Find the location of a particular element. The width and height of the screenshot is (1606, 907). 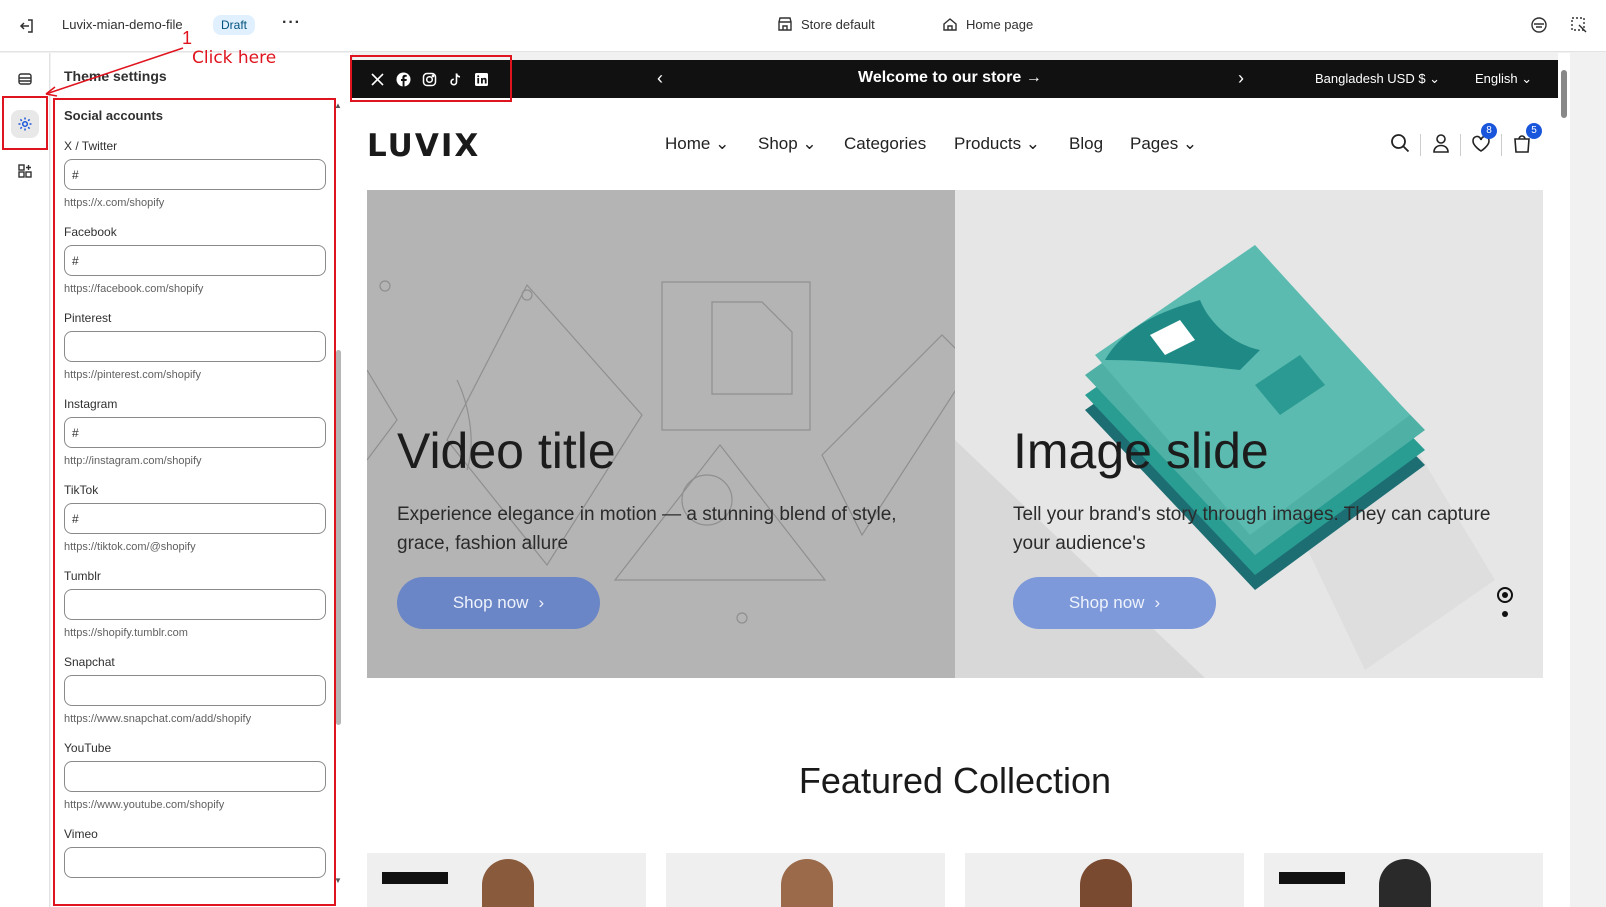

slider-dot-active is located at coordinates (1505, 595).